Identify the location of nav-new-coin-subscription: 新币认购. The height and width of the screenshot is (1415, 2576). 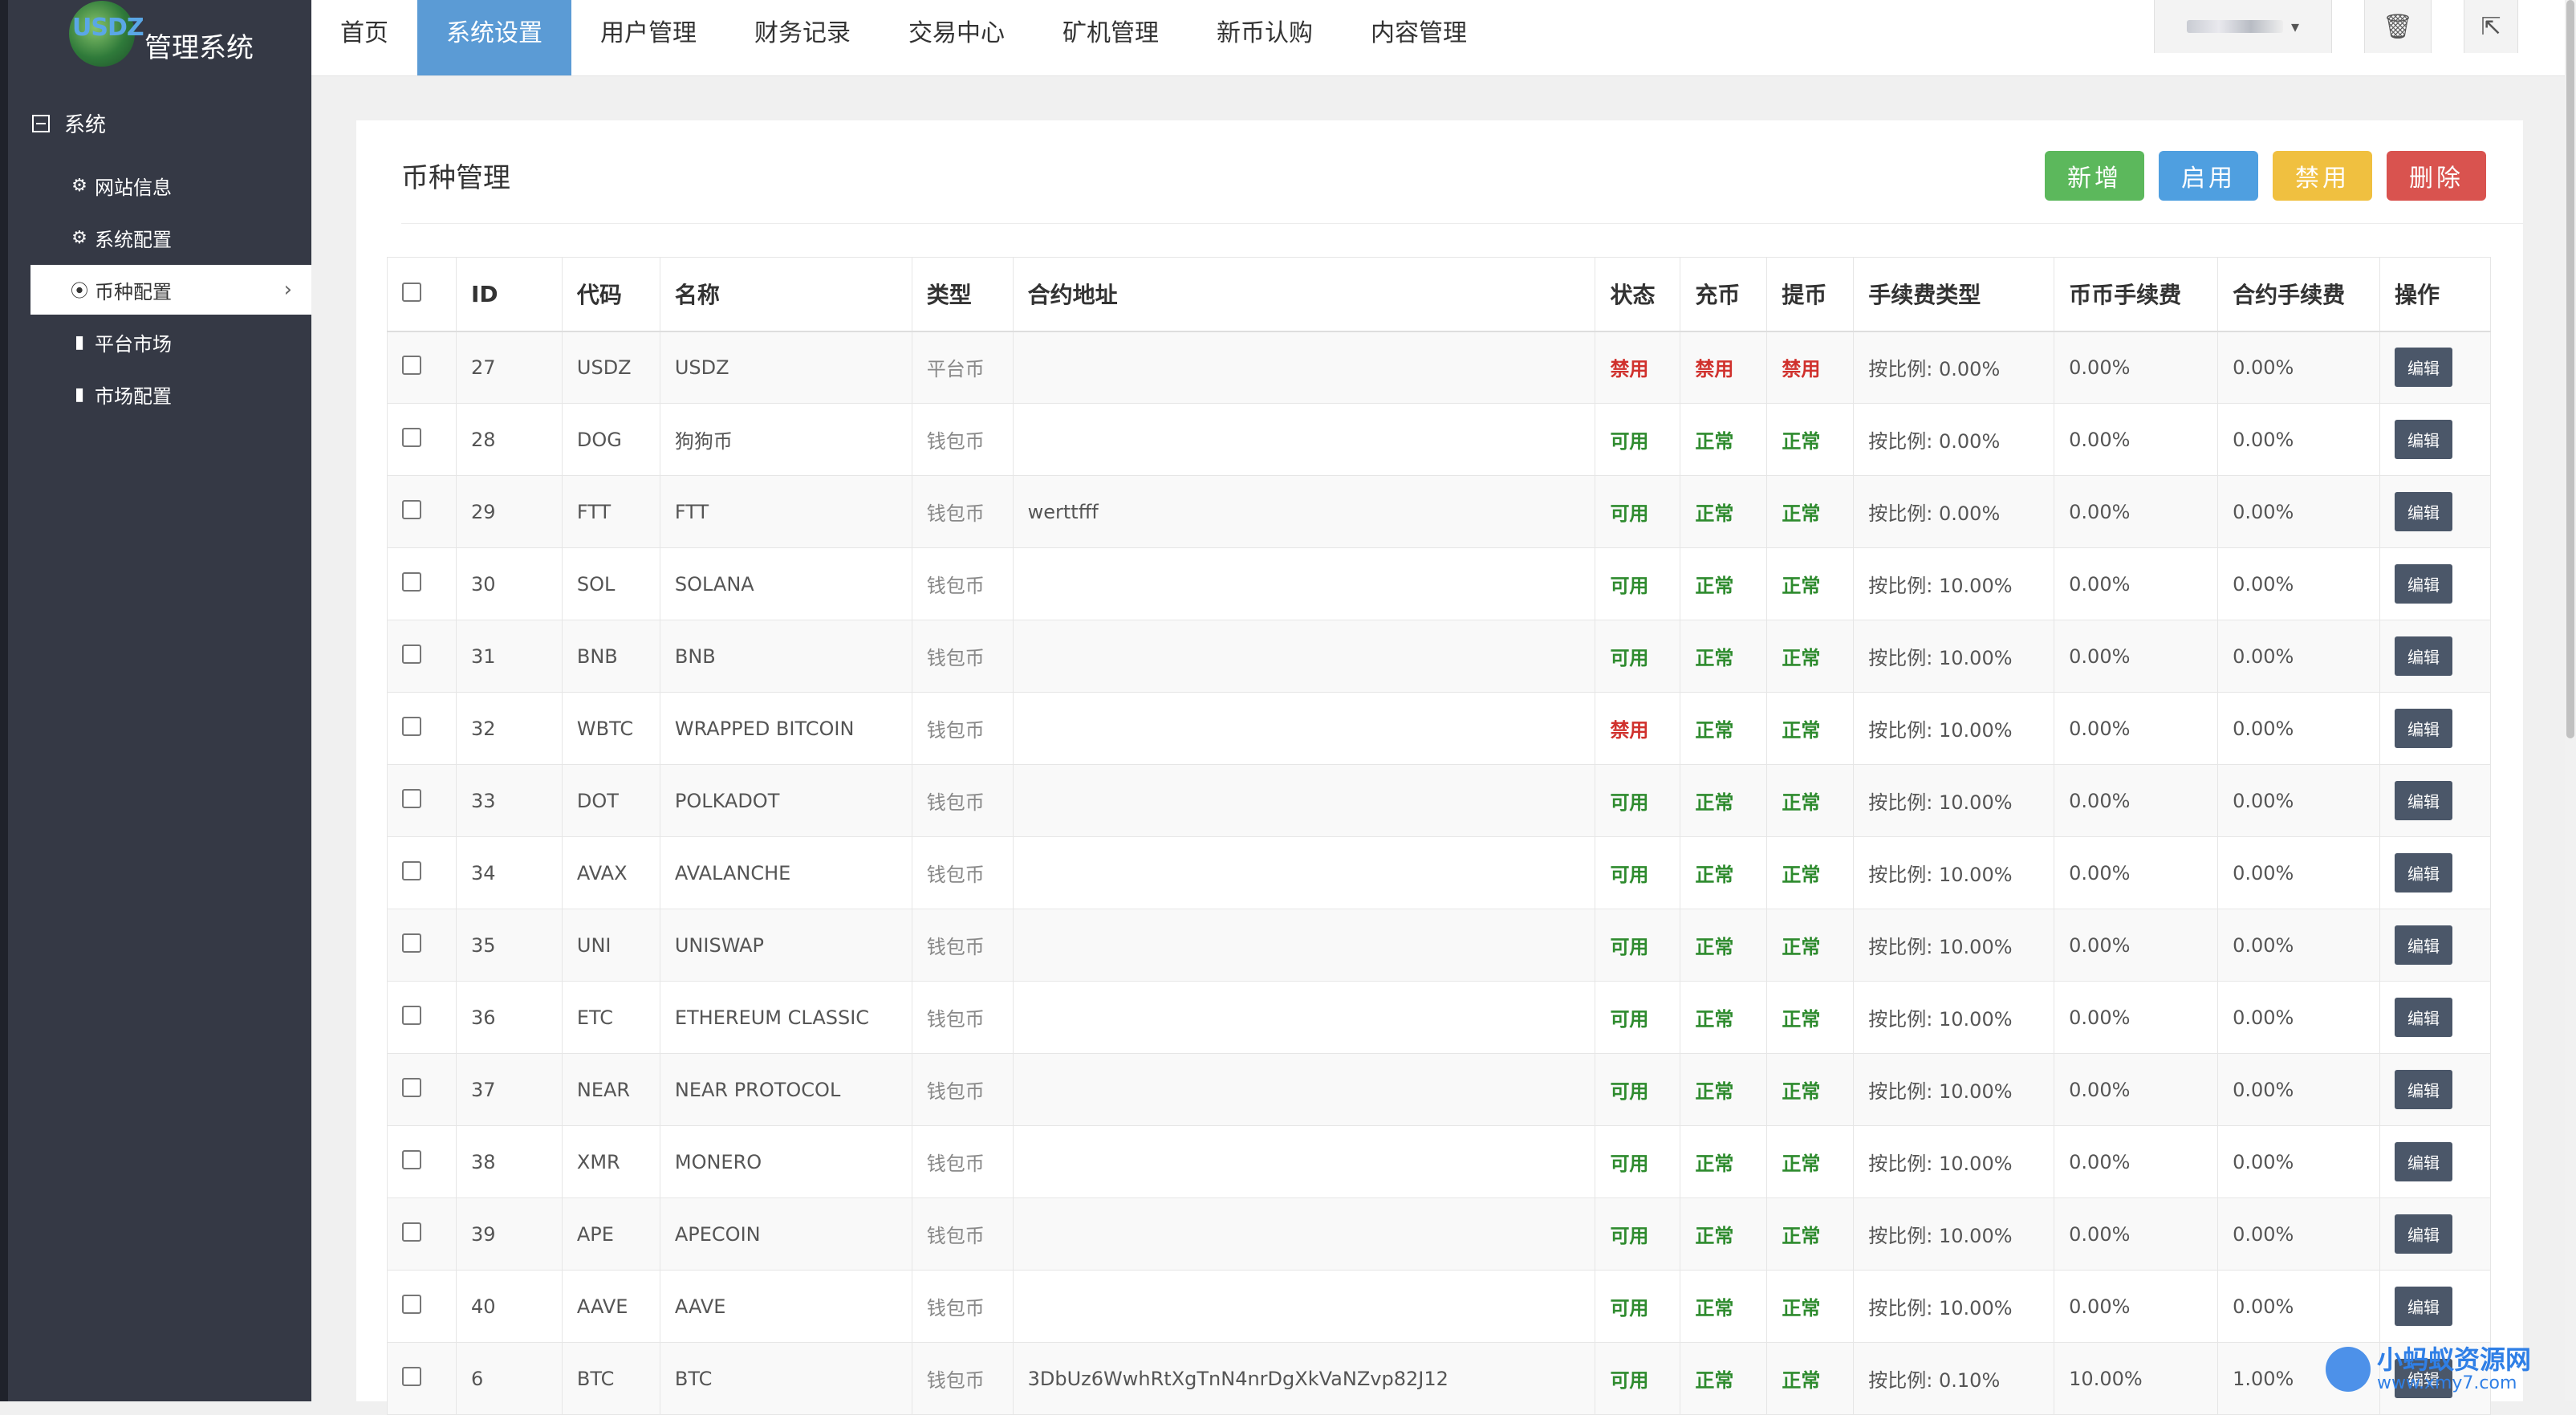
(1265, 37).